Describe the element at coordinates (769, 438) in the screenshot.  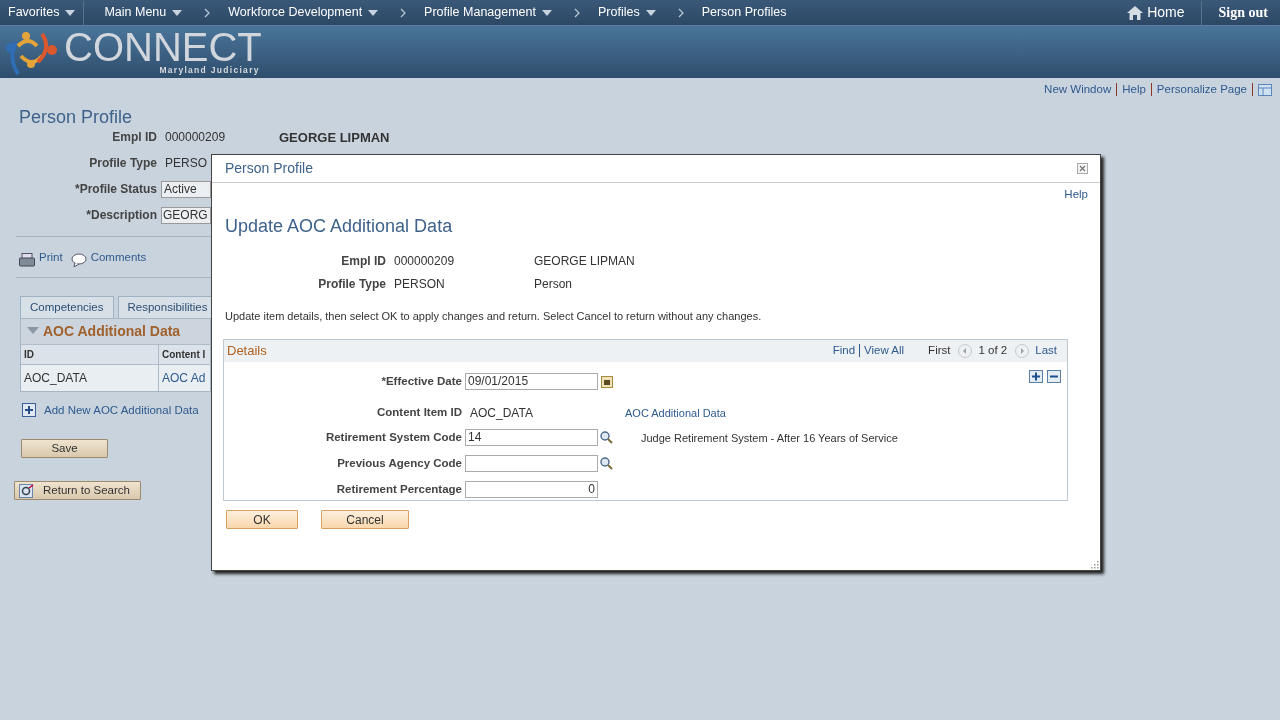
I see `field-description: Judge Retirement System - After 16 Years of Service` at that location.